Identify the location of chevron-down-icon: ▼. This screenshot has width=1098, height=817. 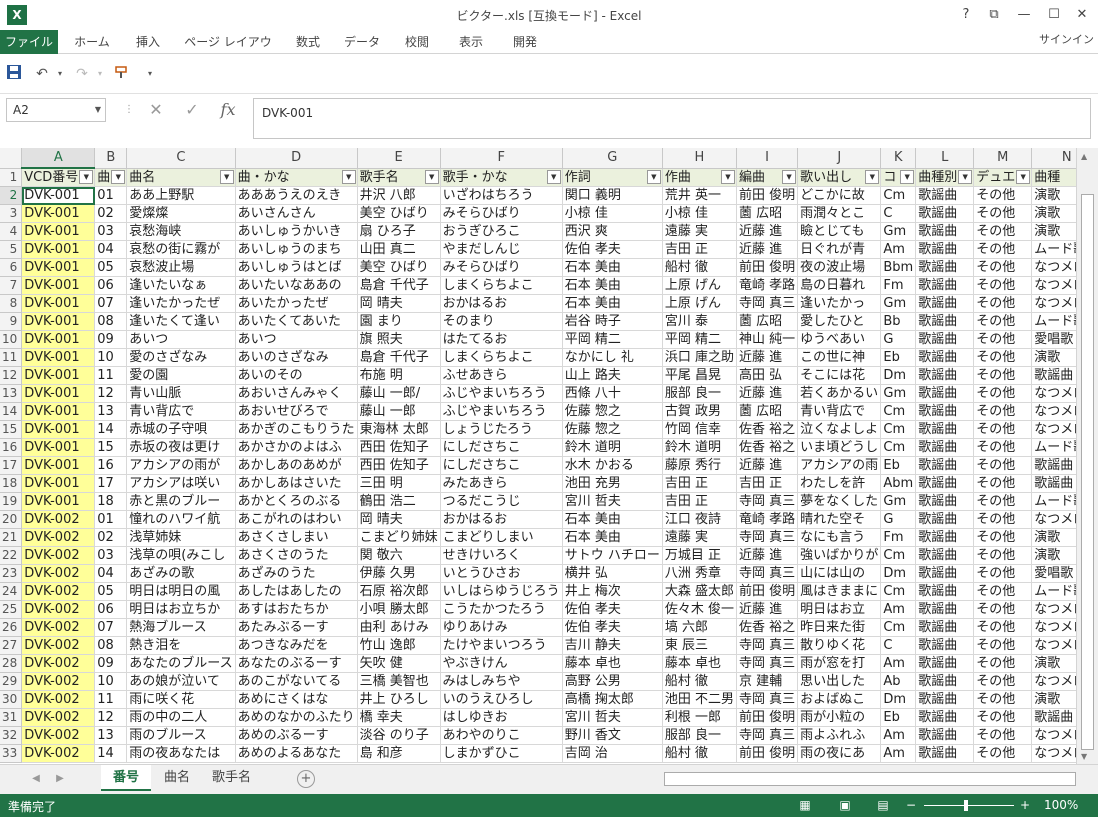
(98, 110).